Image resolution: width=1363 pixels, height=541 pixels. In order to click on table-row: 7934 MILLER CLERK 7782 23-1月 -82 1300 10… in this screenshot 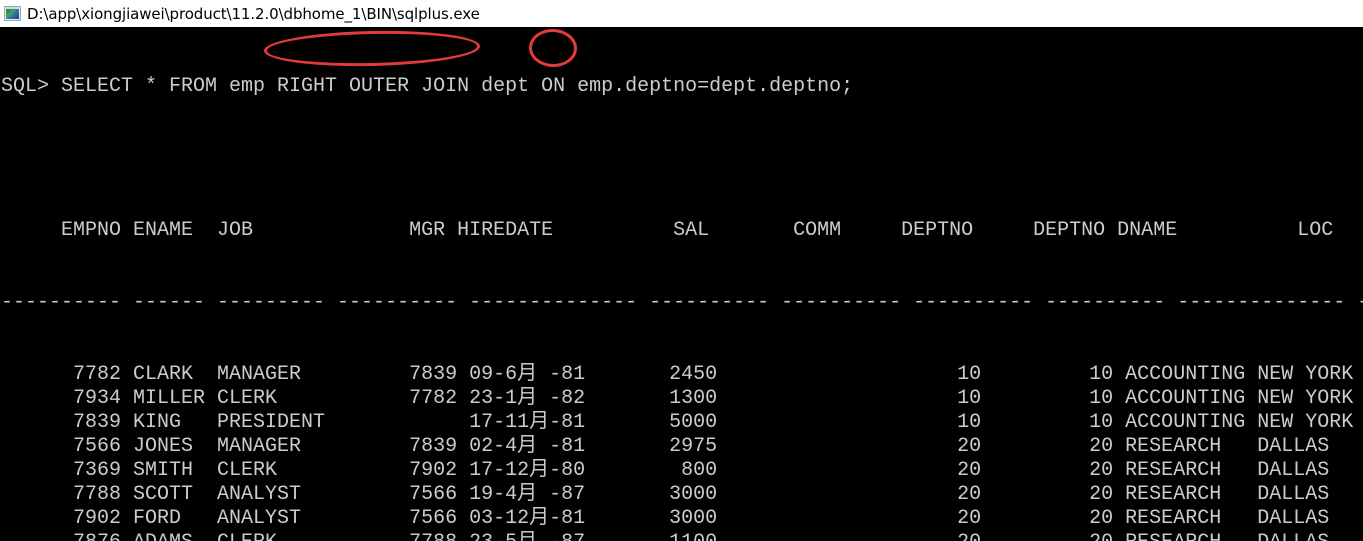, I will do `click(677, 398)`.